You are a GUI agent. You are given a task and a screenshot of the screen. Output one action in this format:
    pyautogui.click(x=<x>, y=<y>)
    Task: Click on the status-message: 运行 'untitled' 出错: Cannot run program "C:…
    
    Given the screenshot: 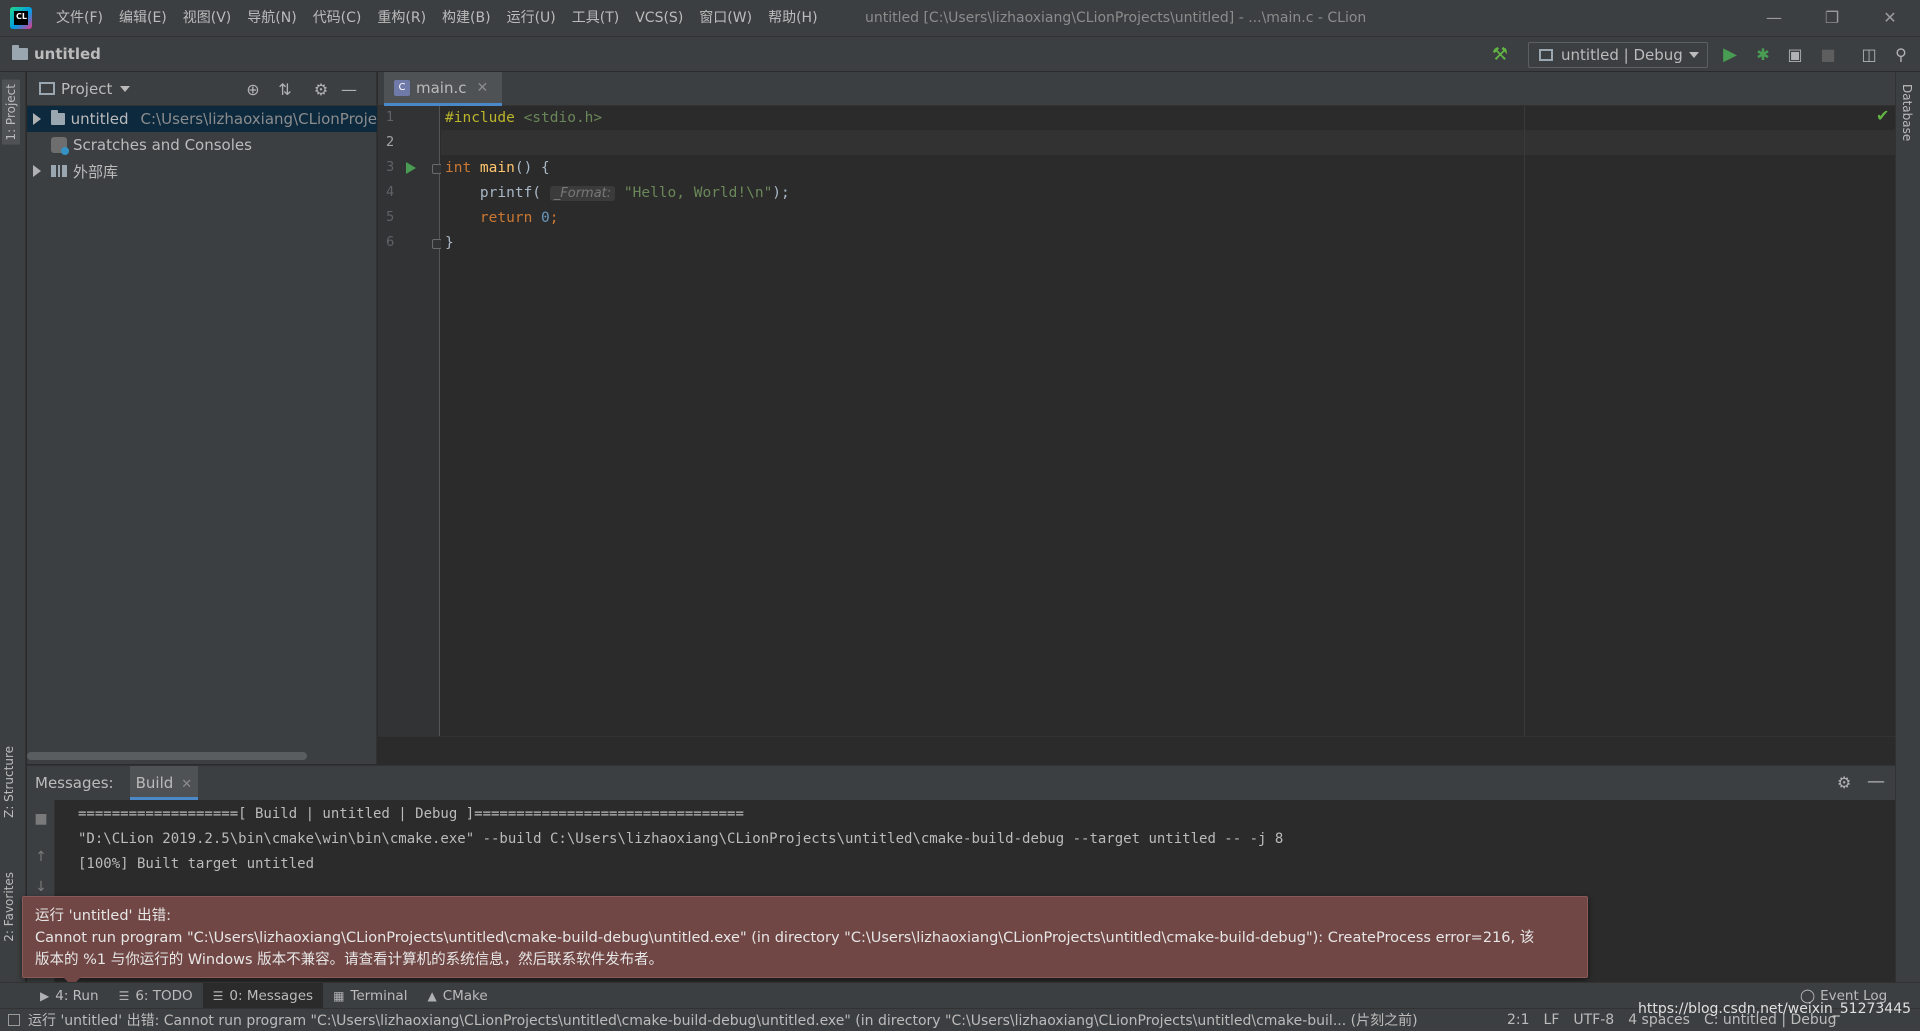 What is the action you would take?
    pyautogui.click(x=760, y=1020)
    